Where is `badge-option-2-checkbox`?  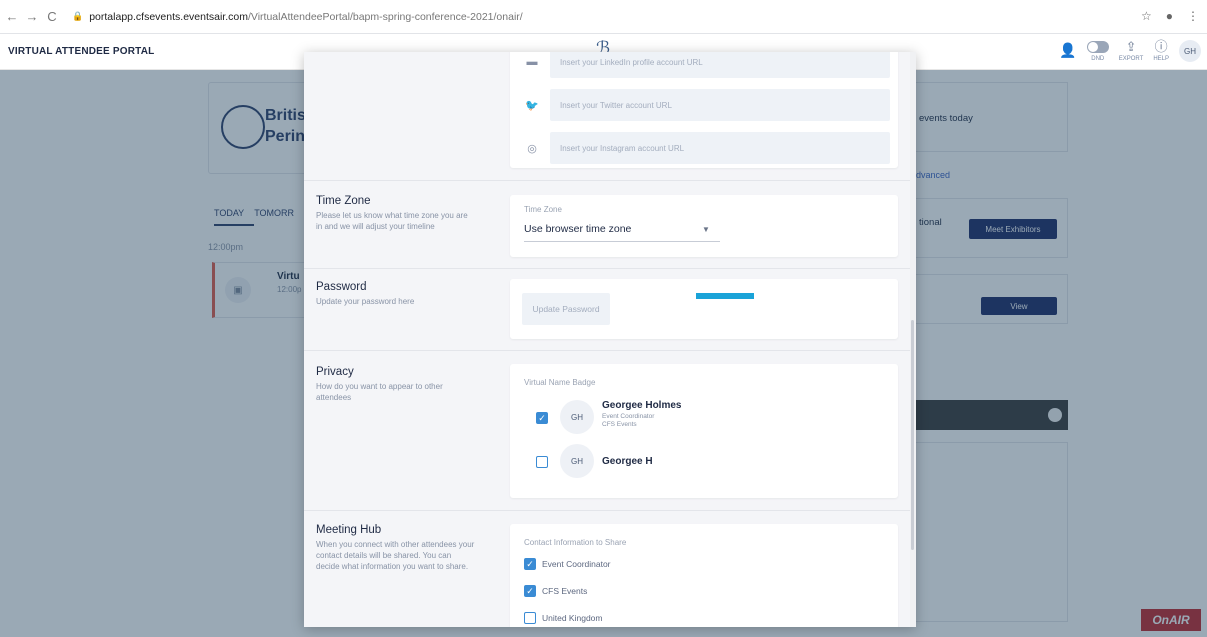
badge-option-2-checkbox is located at coordinates (542, 462).